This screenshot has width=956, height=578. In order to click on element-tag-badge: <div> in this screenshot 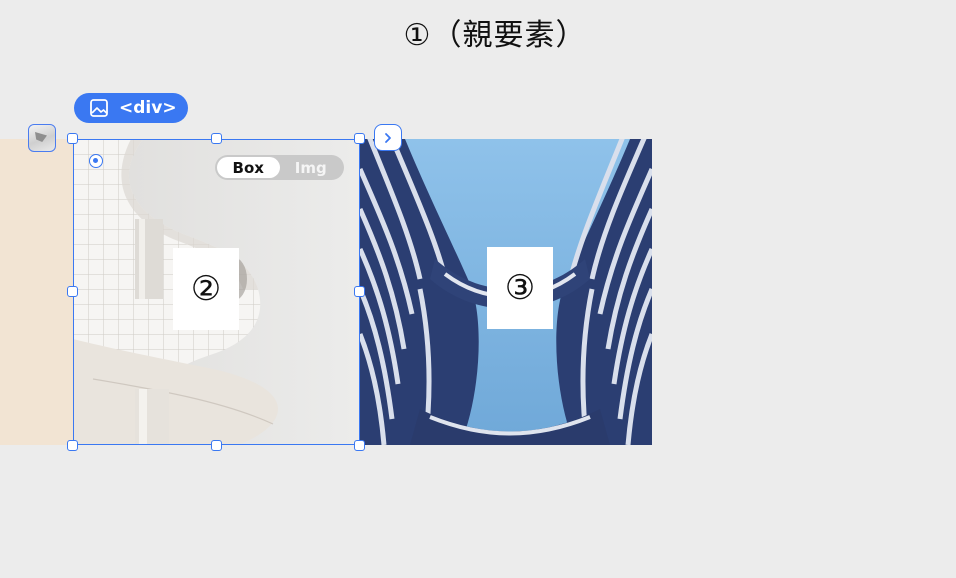, I will do `click(131, 108)`.